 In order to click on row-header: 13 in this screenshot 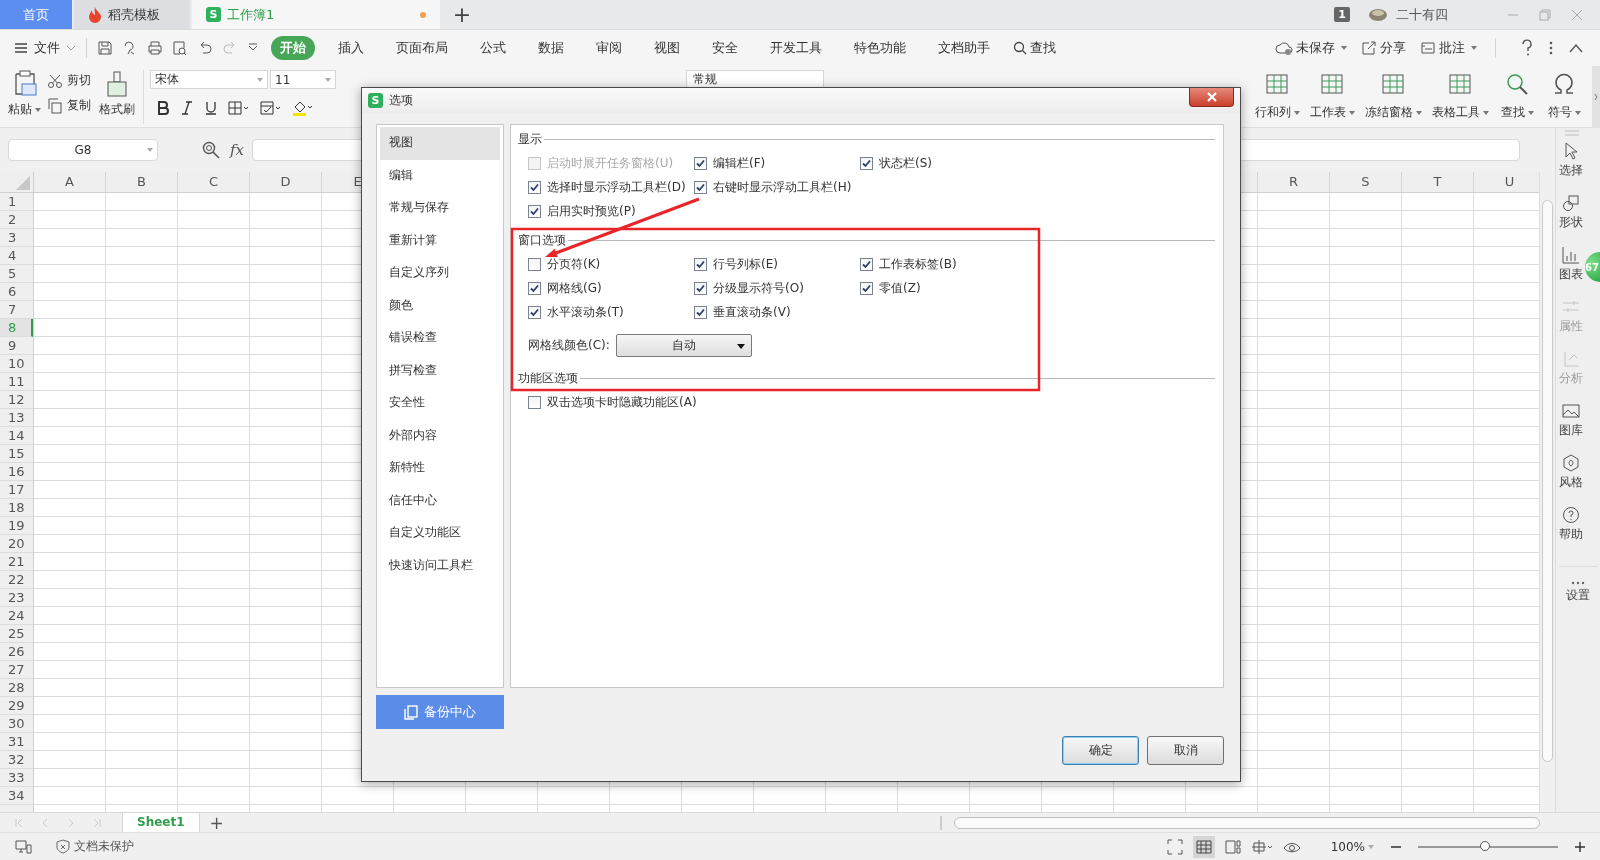, I will do `click(16, 418)`.